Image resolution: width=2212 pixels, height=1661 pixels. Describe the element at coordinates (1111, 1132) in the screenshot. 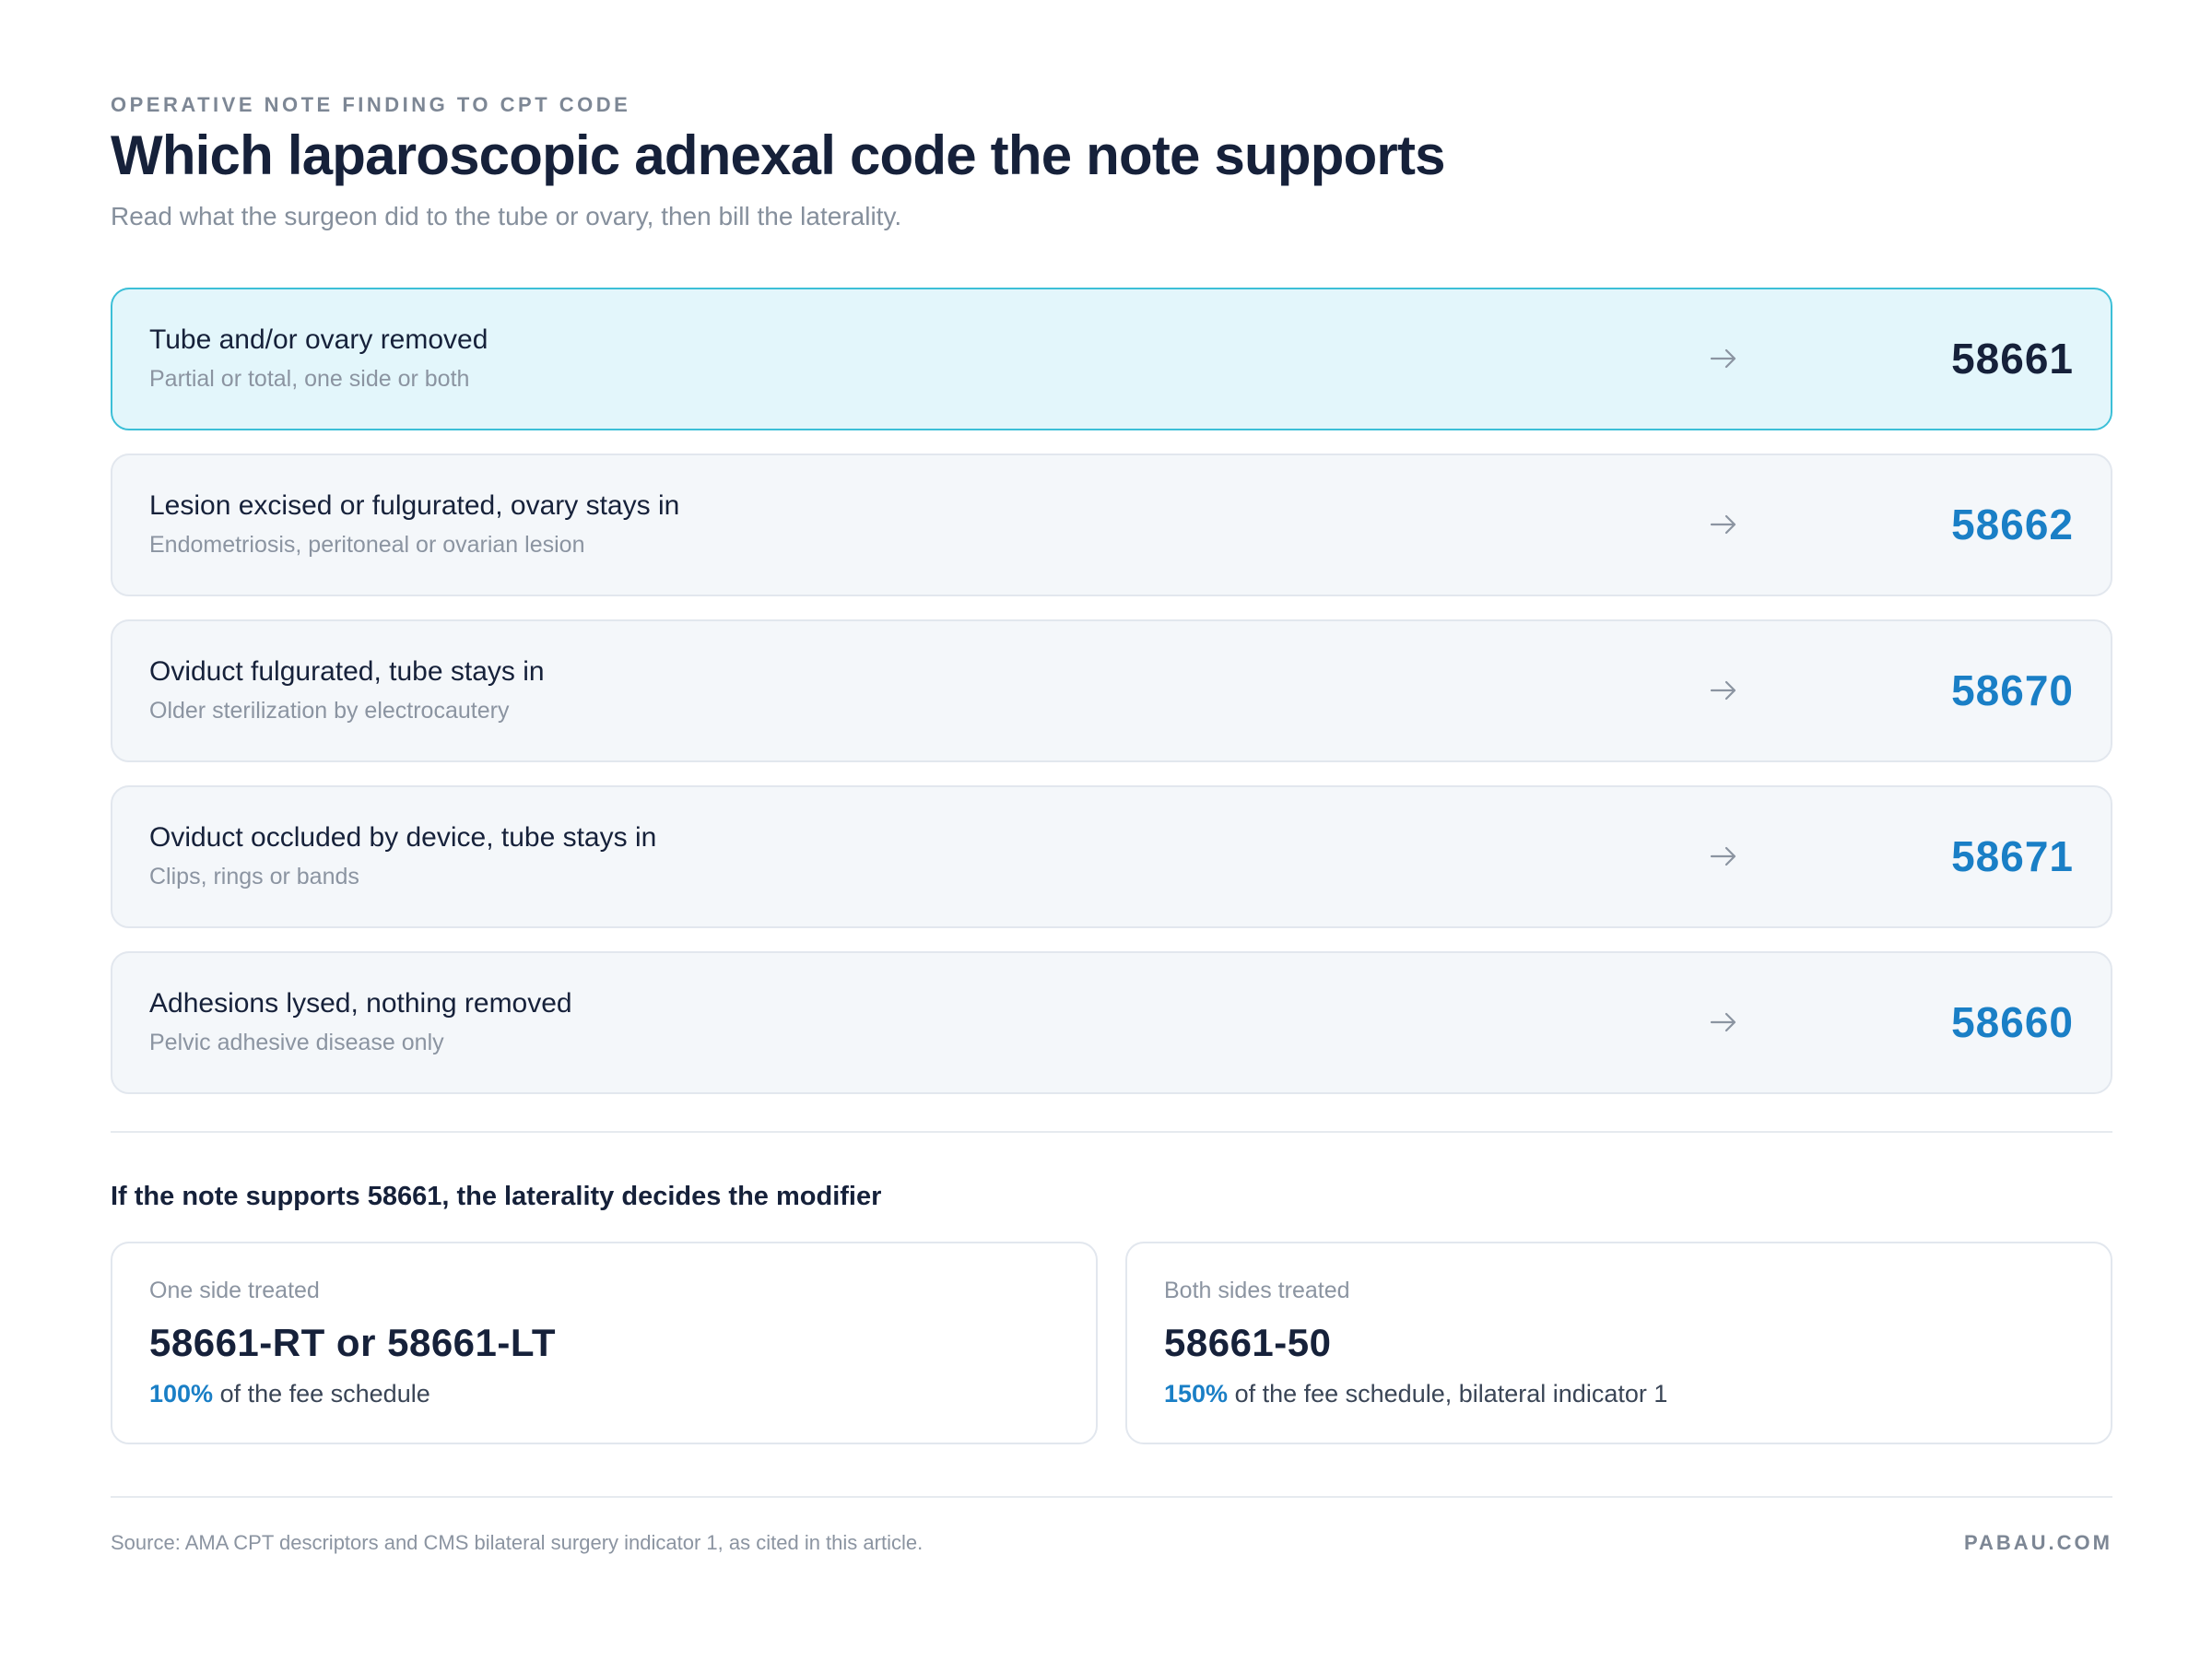

I see `section-divider` at that location.